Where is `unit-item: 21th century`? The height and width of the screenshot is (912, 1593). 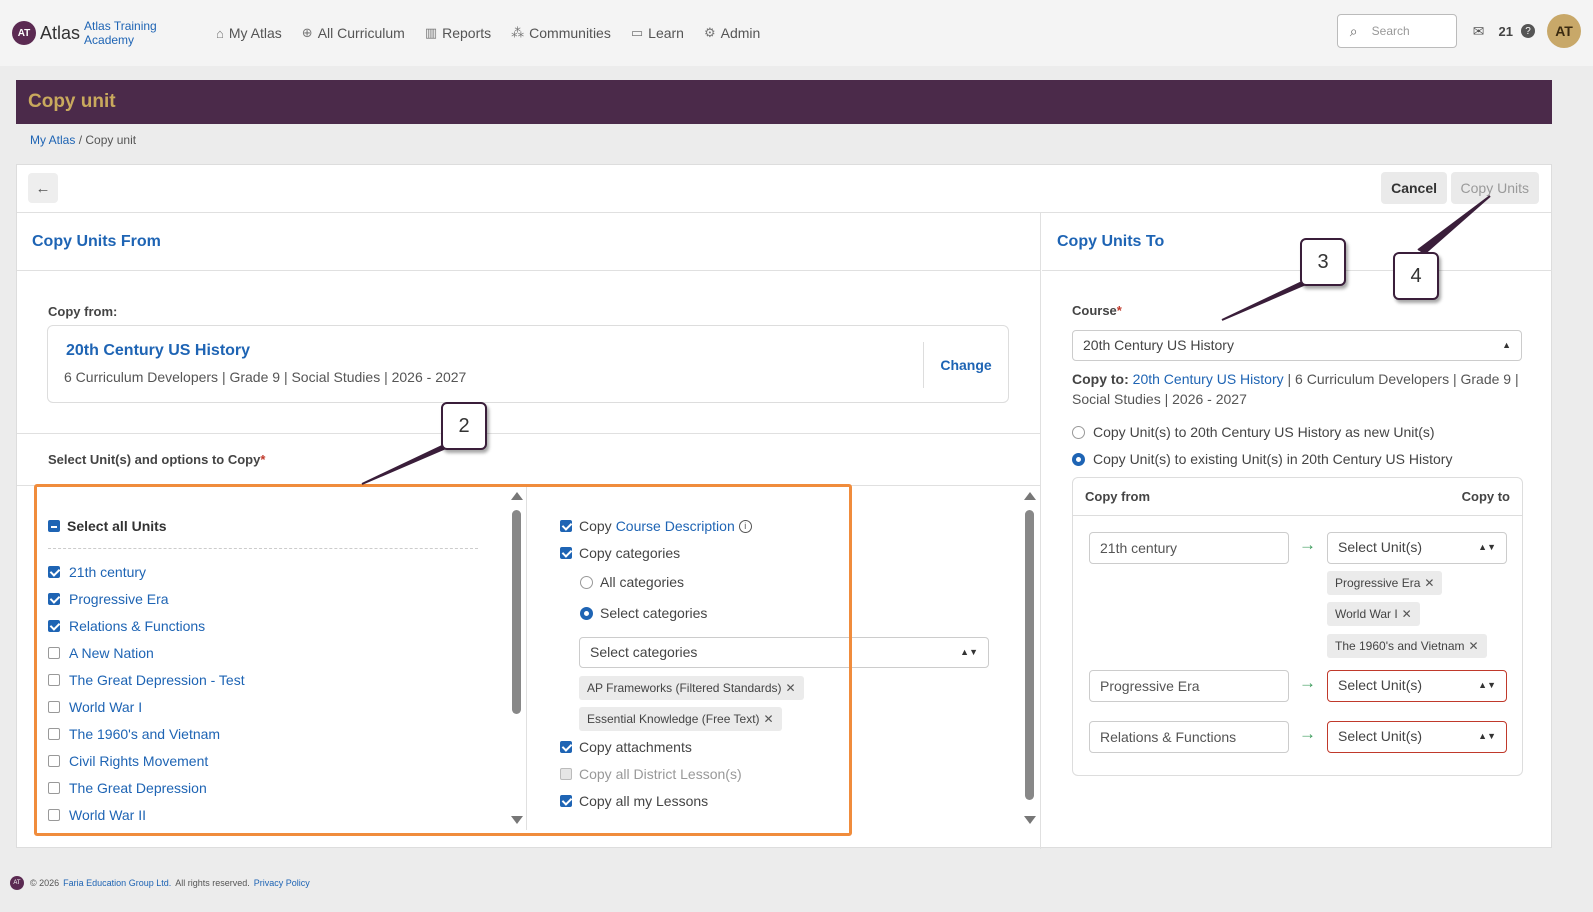 unit-item: 21th century is located at coordinates (146, 571).